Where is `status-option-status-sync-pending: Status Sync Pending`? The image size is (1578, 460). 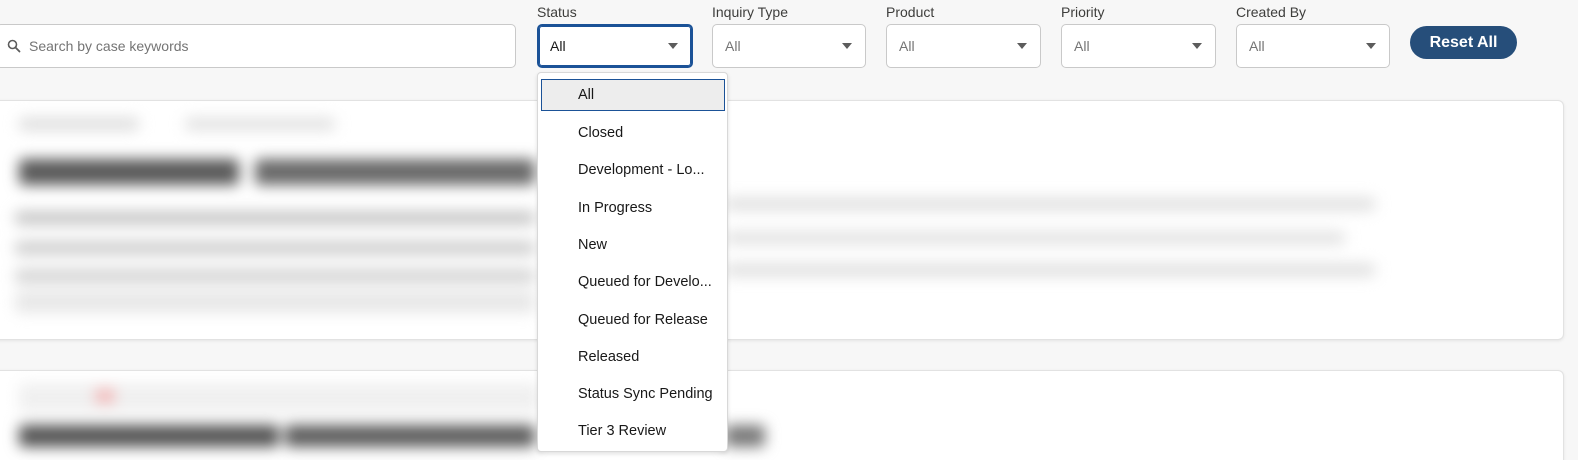 status-option-status-sync-pending: Status Sync Pending is located at coordinates (633, 394).